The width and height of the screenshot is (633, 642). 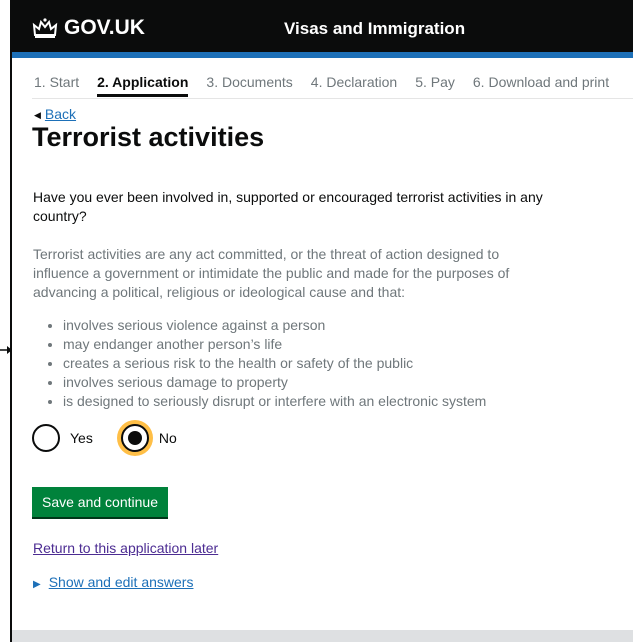 What do you see at coordinates (37, 115) in the screenshot?
I see `back-arrow-icon: ◀` at bounding box center [37, 115].